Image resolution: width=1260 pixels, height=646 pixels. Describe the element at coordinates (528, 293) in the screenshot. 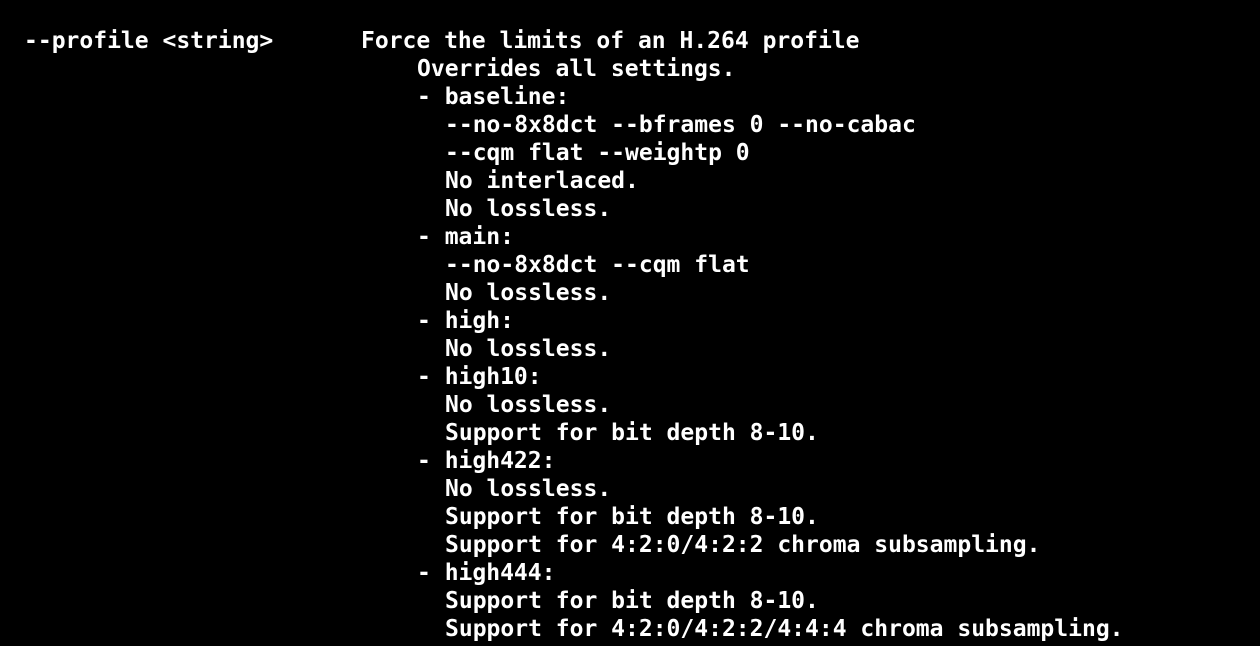

I see `help-line-10: No lossless.` at that location.